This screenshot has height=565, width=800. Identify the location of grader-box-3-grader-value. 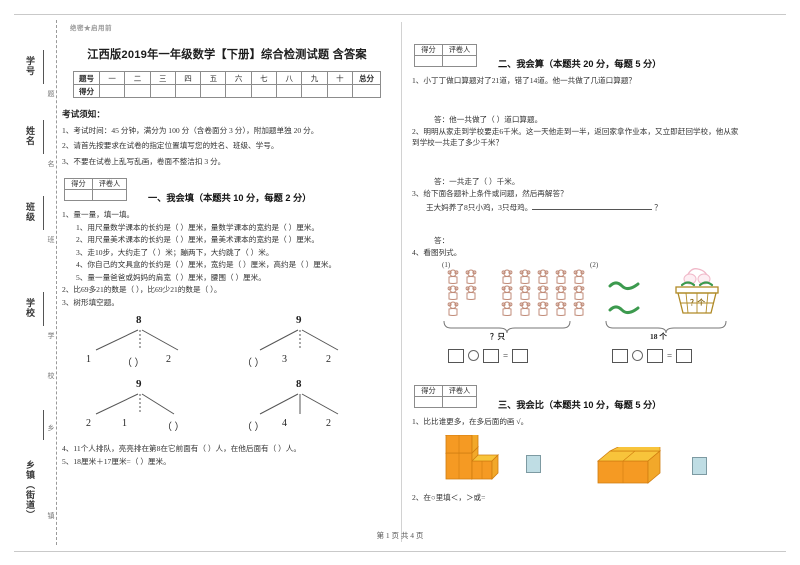
(459, 401).